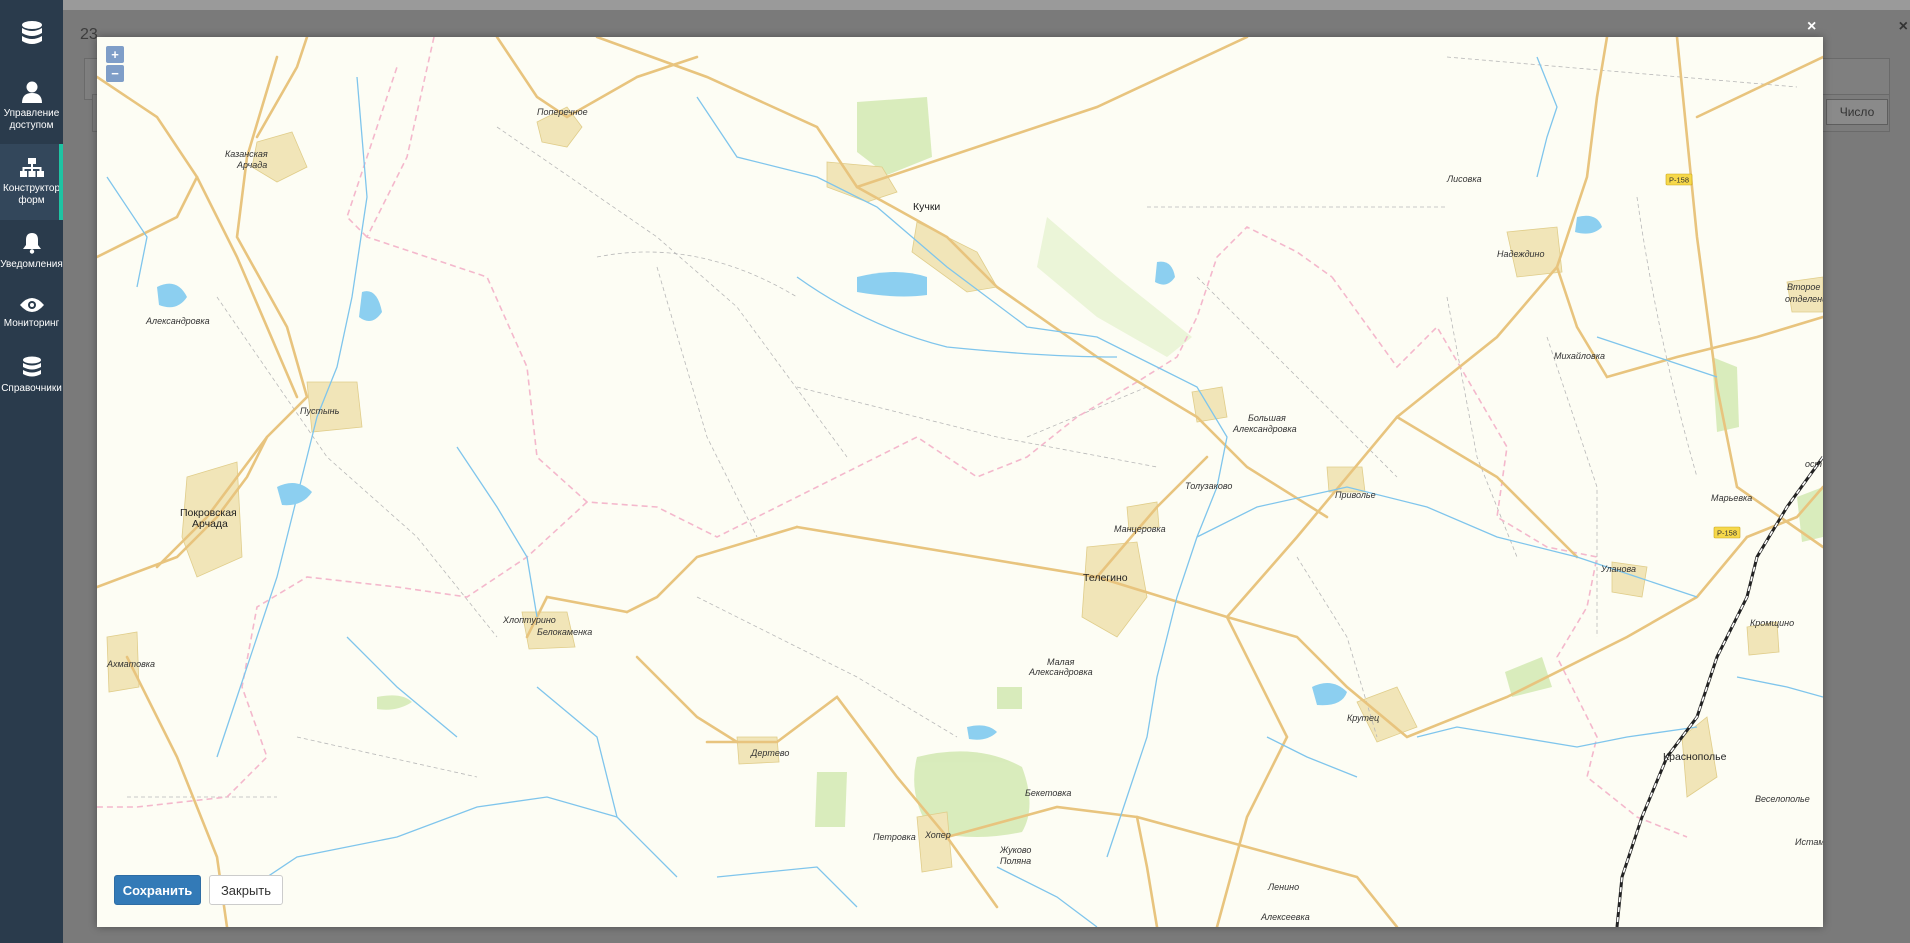  I want to click on place-label: Крутец, so click(1363, 718).